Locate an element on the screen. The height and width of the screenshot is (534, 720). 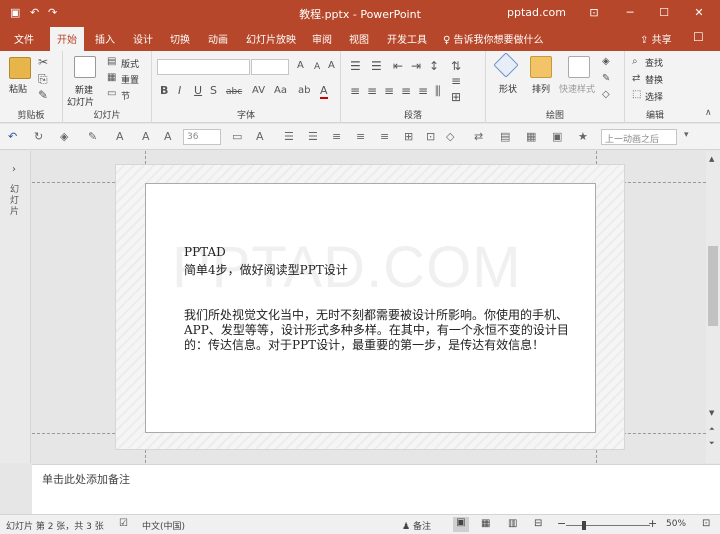
slides-pane-label: 幻灯片 is located at coordinates (15, 201).